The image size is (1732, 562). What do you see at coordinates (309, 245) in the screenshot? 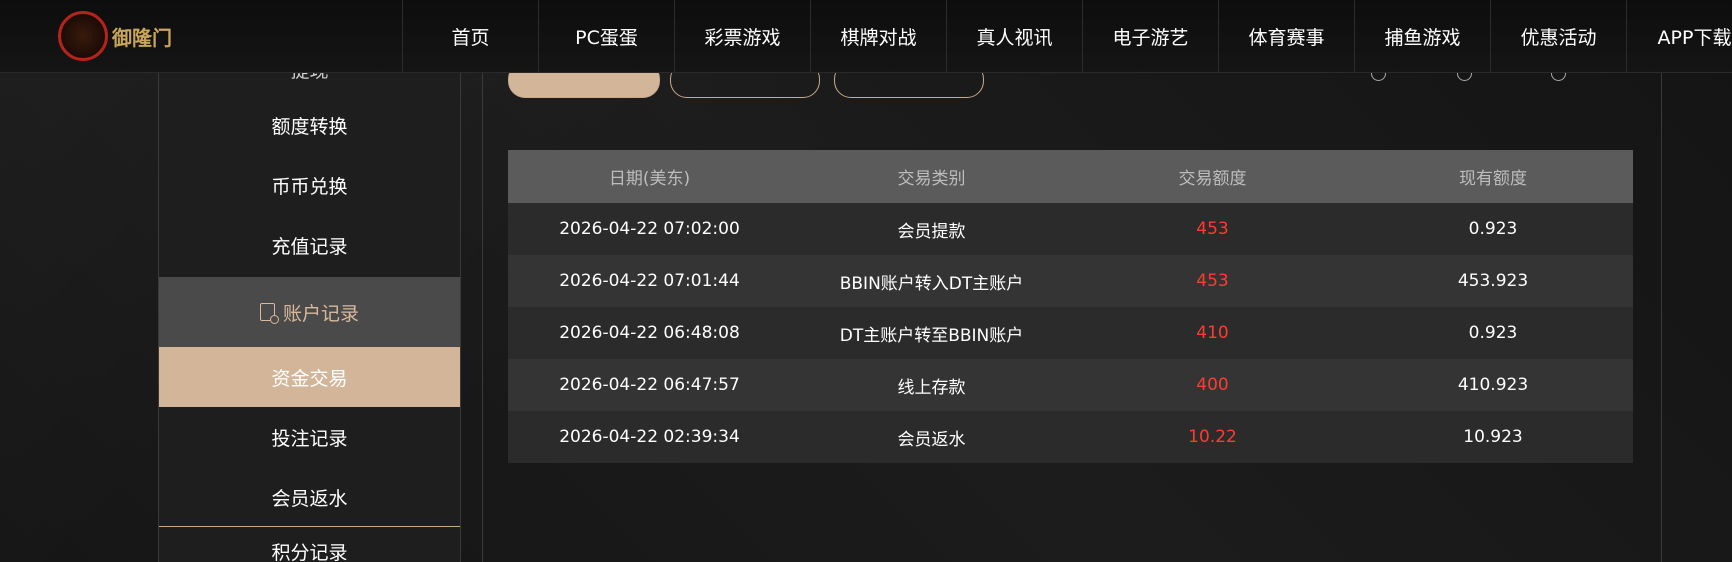
I see `sidebar-item-deposit-records: 充值记录` at bounding box center [309, 245].